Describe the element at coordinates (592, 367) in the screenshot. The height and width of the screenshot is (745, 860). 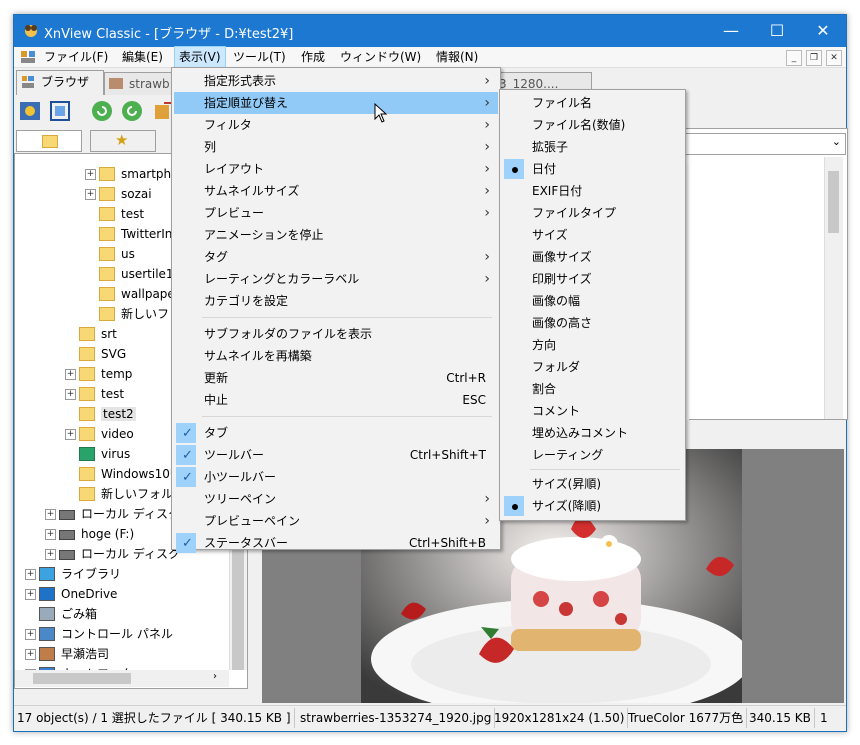
I see `sort-menu-item: フォルダ` at that location.